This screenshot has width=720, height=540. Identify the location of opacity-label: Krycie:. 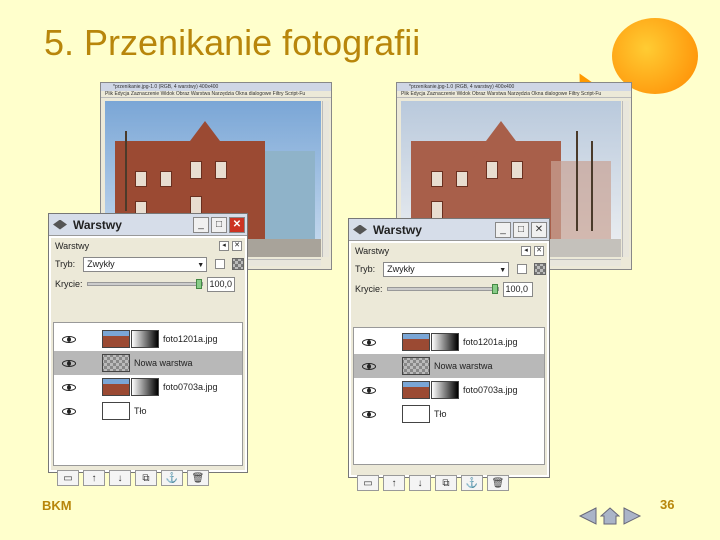
(369, 289).